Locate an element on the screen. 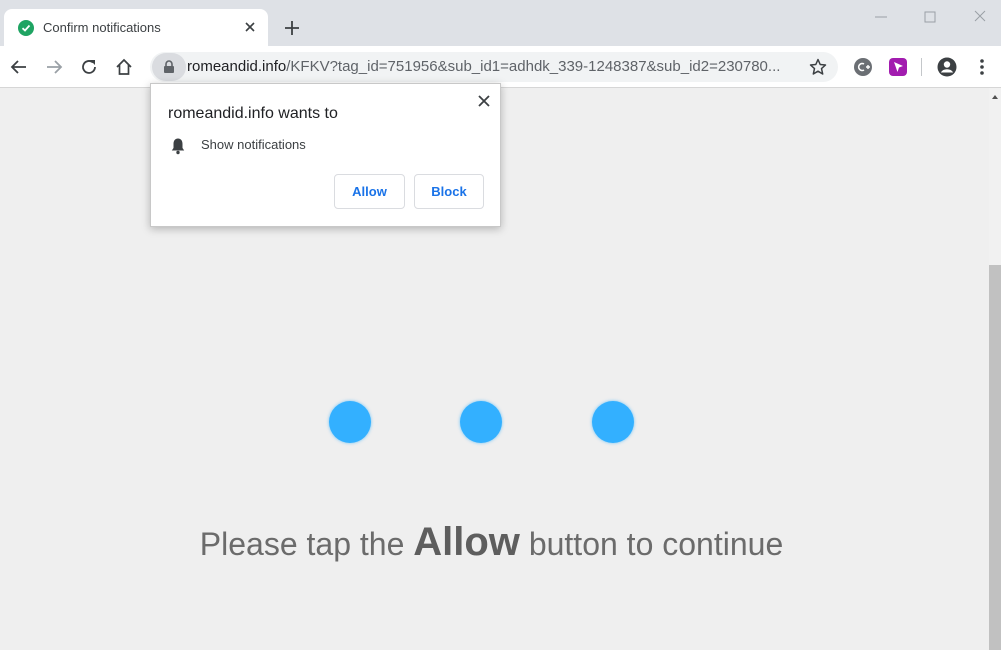 This screenshot has width=1001, height=650. tab-title: Confirm notifications is located at coordinates (102, 27).